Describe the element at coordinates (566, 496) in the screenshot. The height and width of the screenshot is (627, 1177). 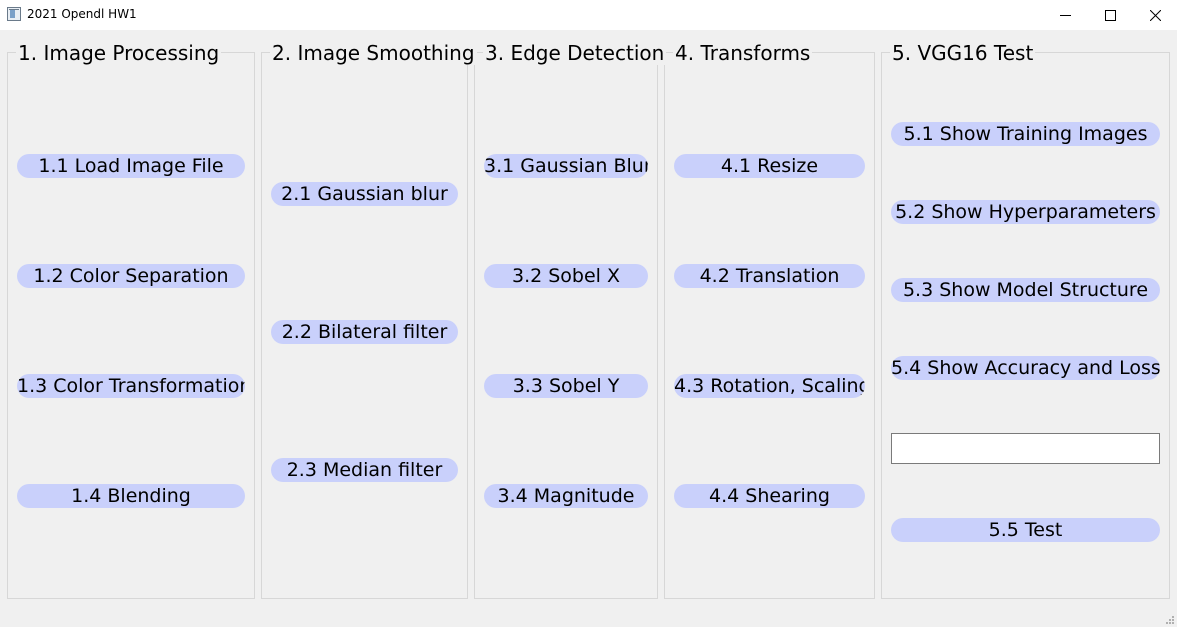
I see `magnitude-button: 3.4 Magnitude` at that location.